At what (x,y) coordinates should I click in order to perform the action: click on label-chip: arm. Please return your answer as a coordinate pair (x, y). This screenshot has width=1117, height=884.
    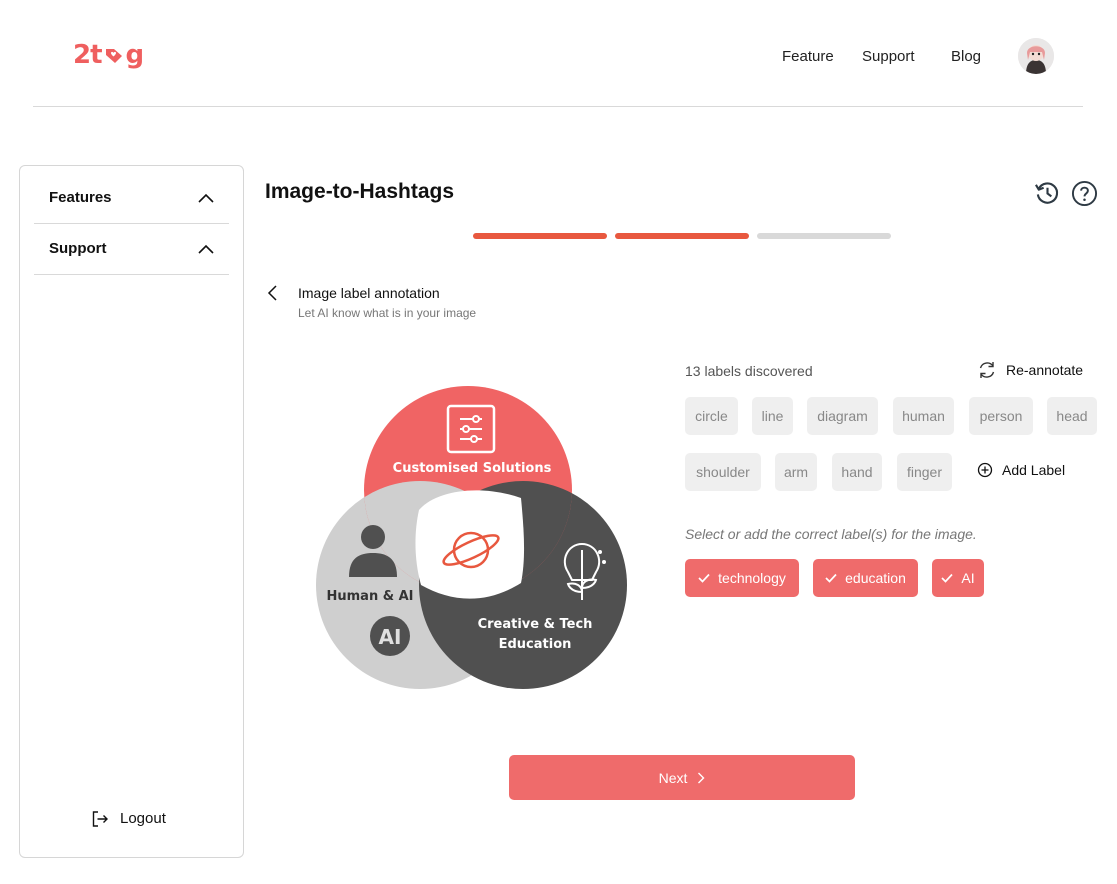
    Looking at the image, I should click on (796, 472).